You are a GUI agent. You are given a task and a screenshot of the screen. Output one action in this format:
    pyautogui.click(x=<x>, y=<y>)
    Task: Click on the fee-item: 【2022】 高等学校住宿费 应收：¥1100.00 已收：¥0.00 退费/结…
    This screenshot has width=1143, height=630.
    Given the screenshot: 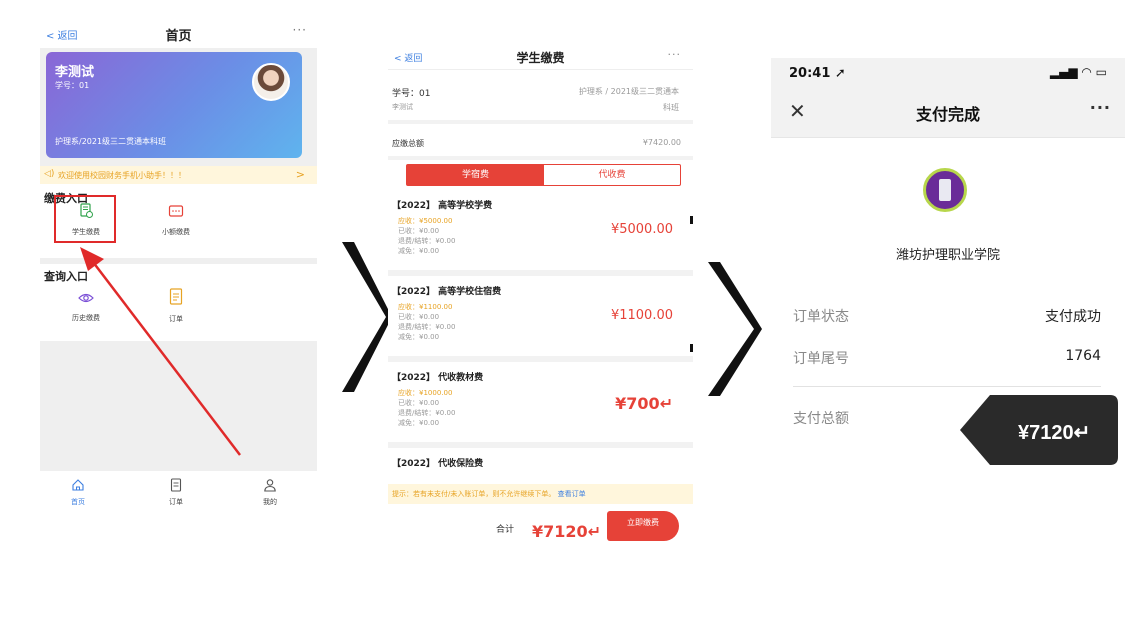 What is the action you would take?
    pyautogui.click(x=540, y=324)
    